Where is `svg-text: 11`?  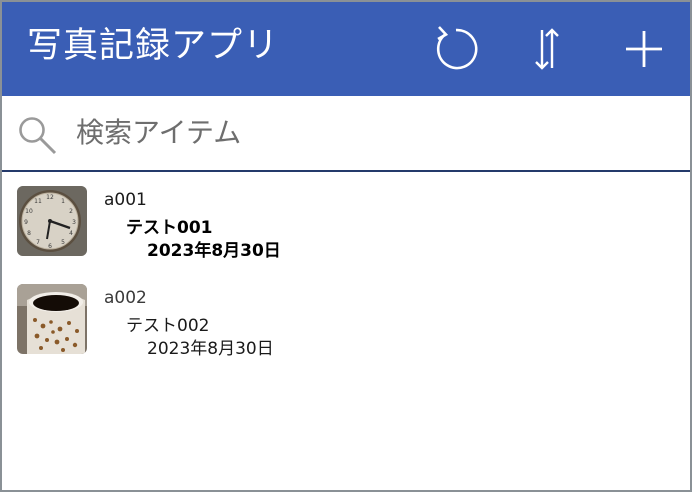
svg-text: 11 is located at coordinates (38, 201).